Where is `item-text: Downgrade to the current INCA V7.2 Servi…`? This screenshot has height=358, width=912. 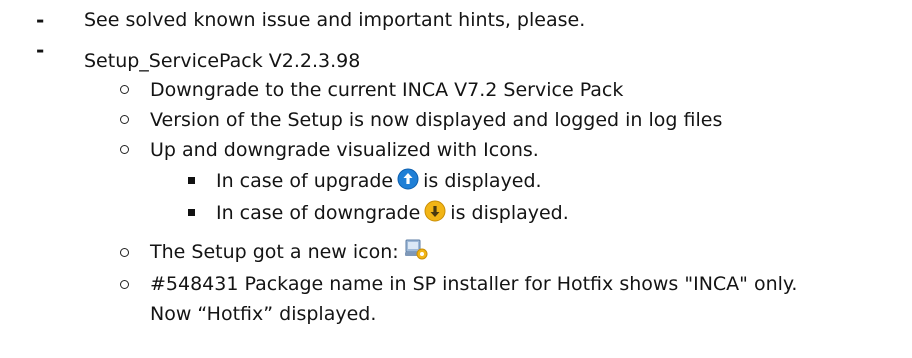 item-text: Downgrade to the current INCA V7.2 Servi… is located at coordinates (387, 89).